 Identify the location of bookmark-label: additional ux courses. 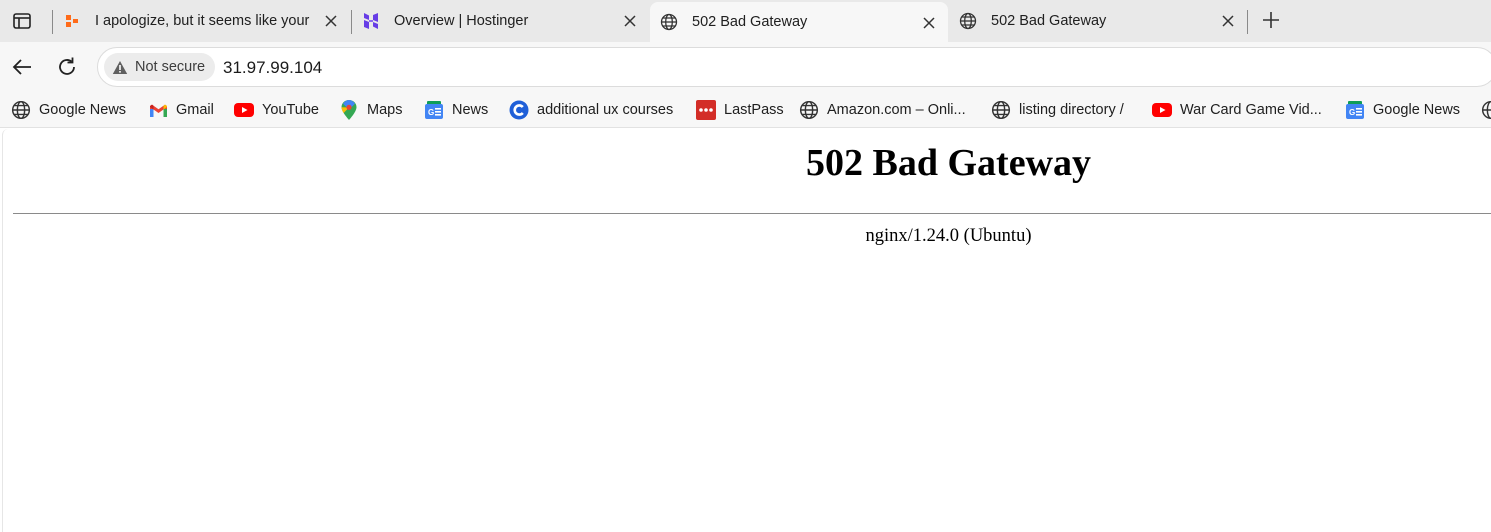
(605, 110).